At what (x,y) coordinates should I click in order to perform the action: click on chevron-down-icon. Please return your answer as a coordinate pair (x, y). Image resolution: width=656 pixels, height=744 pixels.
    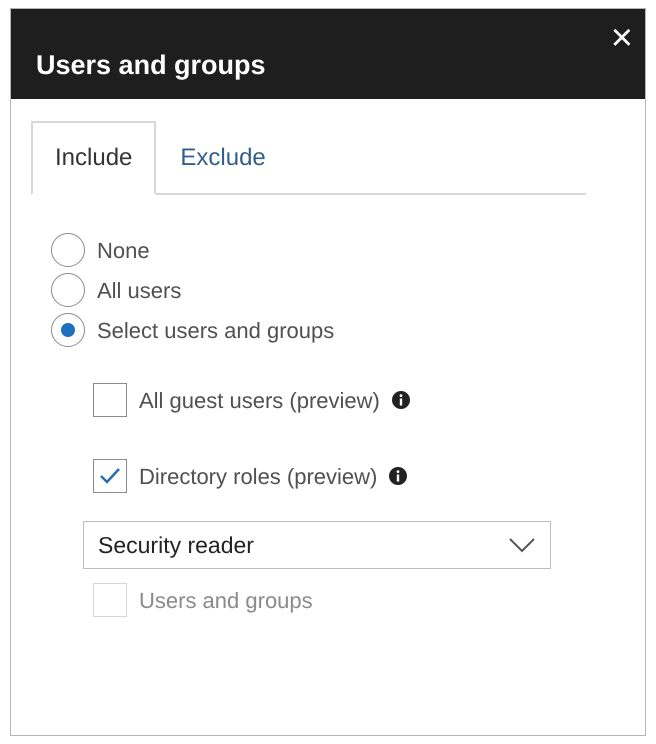
    Looking at the image, I should click on (522, 545).